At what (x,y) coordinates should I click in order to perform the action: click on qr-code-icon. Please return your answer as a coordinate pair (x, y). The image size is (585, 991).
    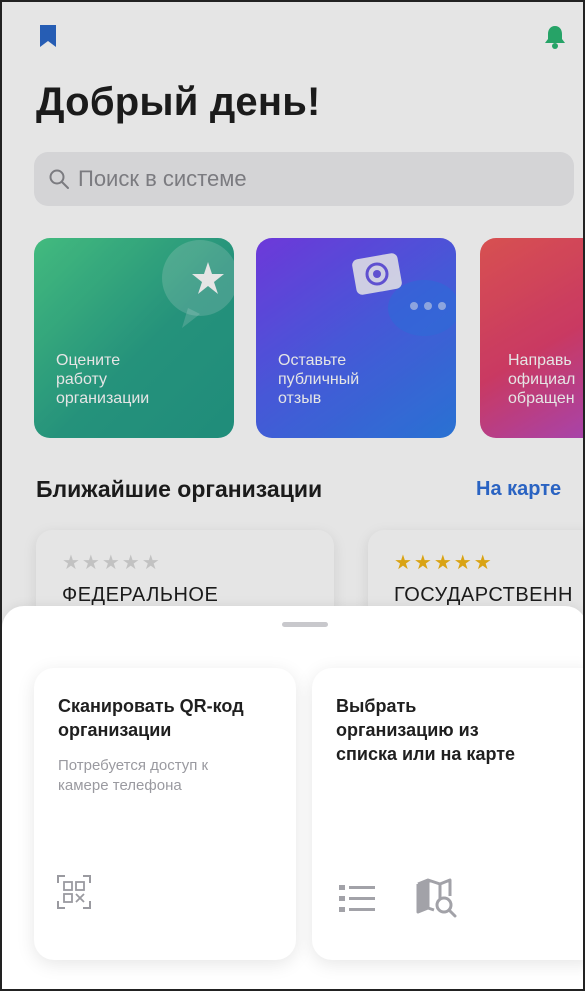
    Looking at the image, I should click on (74, 892).